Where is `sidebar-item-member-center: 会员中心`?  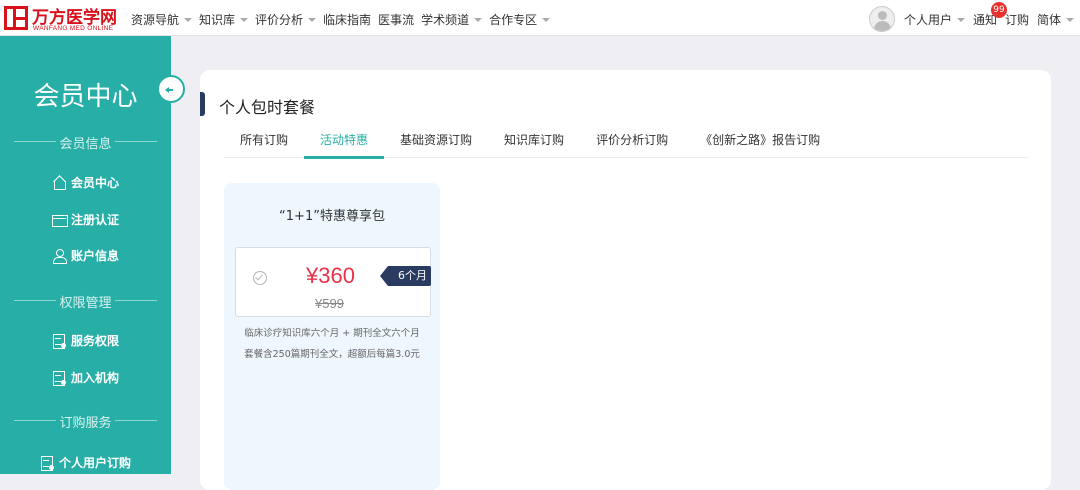
sidebar-item-member-center: 会员中心 is located at coordinates (85, 182).